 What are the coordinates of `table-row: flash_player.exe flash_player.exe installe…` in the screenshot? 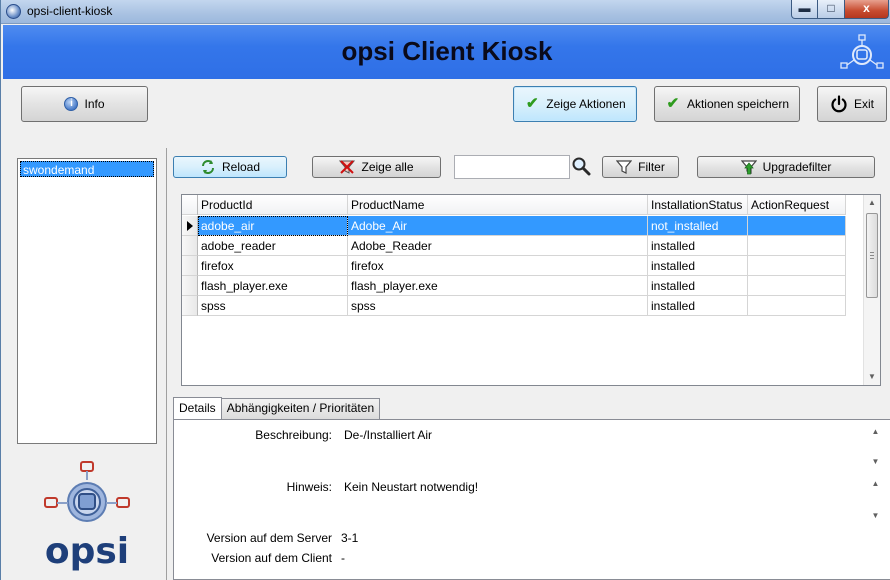 It's located at (514, 286).